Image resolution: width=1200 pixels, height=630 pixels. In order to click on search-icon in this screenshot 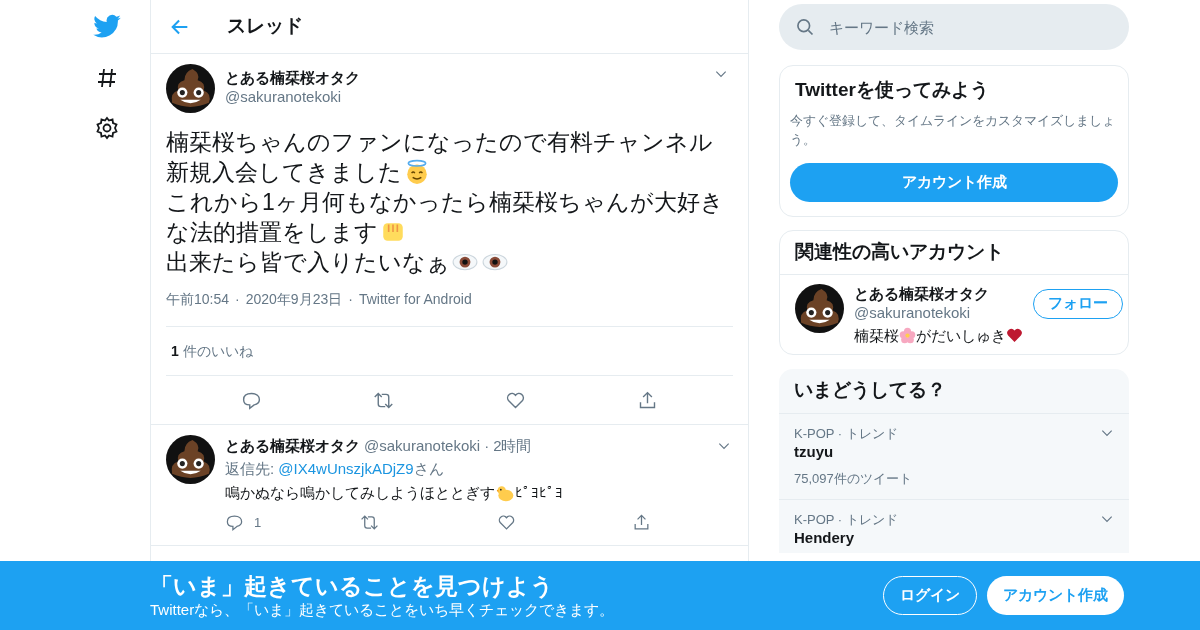, I will do `click(805, 27)`.